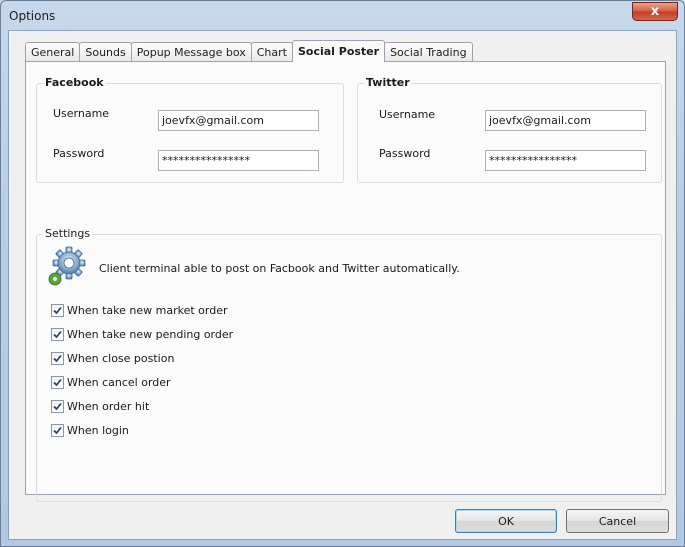 The image size is (685, 547). Describe the element at coordinates (565, 120) in the screenshot. I see `twitter-username-field: joevfx@gmail.com` at that location.